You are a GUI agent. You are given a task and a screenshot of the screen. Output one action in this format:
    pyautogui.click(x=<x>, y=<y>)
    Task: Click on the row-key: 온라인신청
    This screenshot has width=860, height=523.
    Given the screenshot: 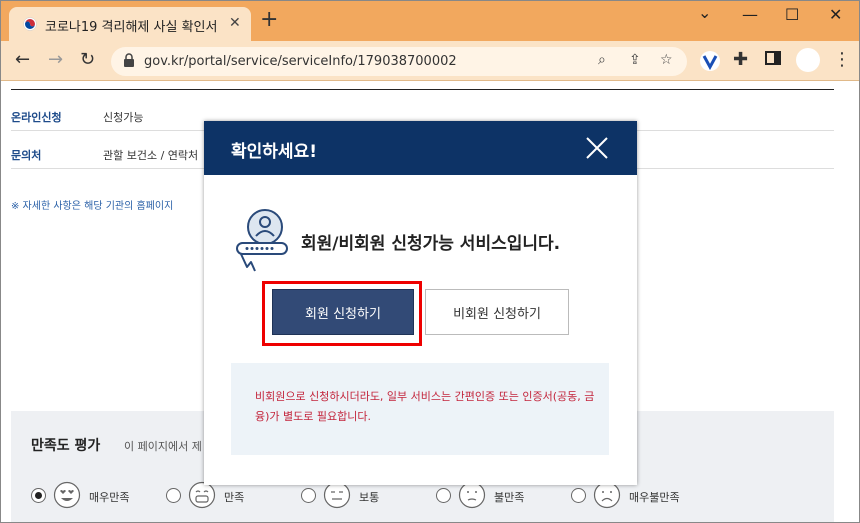 What is the action you would take?
    pyautogui.click(x=36, y=117)
    